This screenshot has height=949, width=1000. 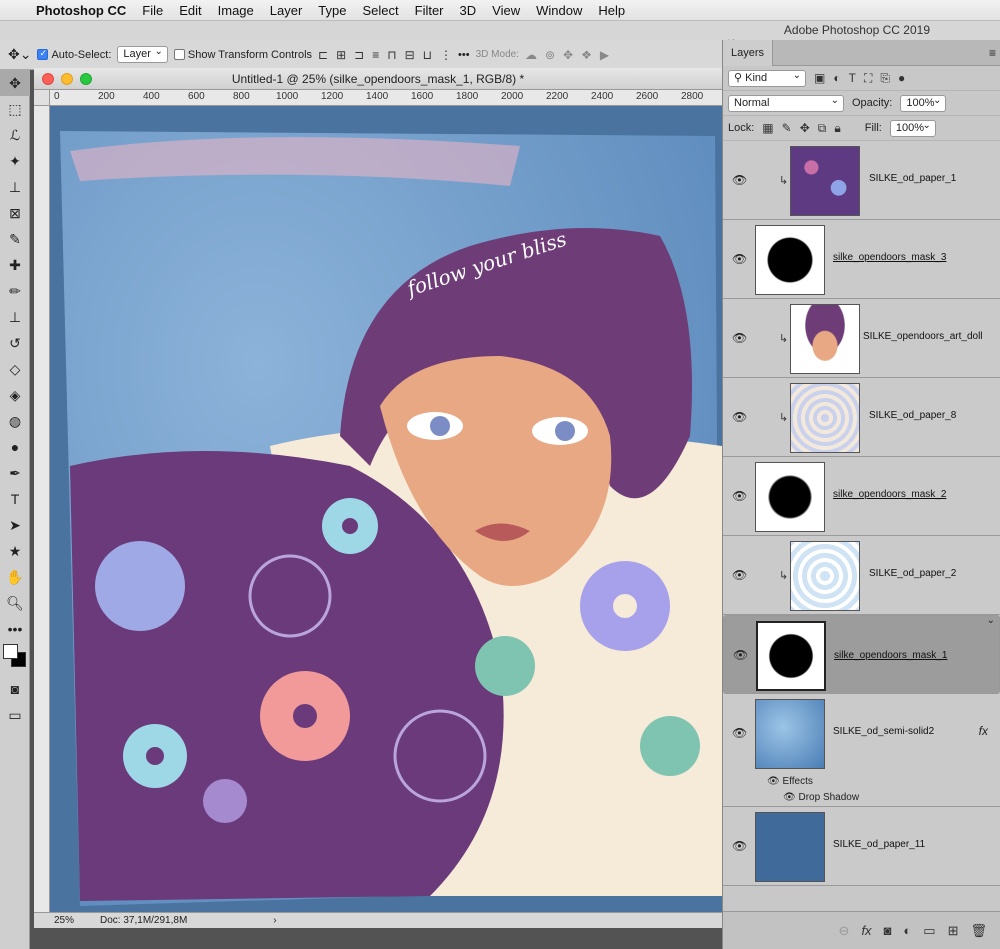 I want to click on opacity-field: 100%, so click(x=923, y=102).